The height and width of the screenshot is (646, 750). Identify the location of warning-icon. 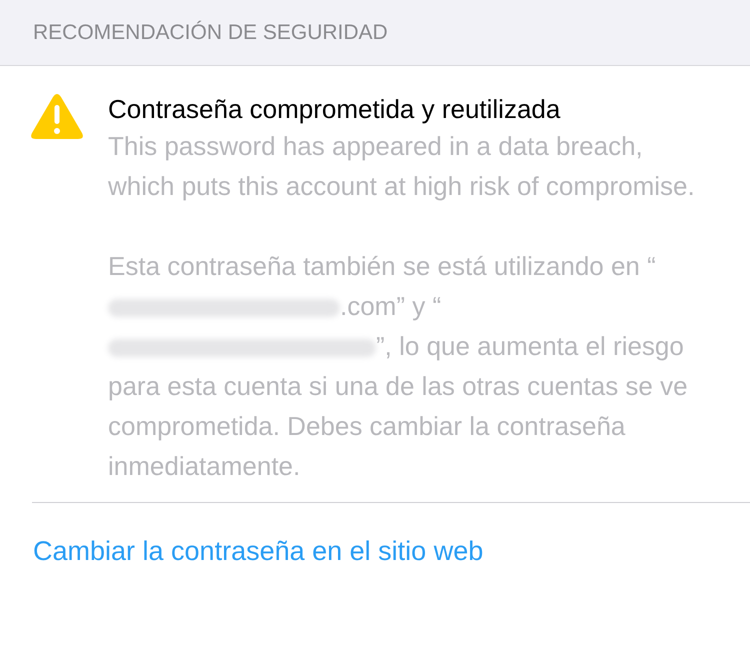
(57, 117).